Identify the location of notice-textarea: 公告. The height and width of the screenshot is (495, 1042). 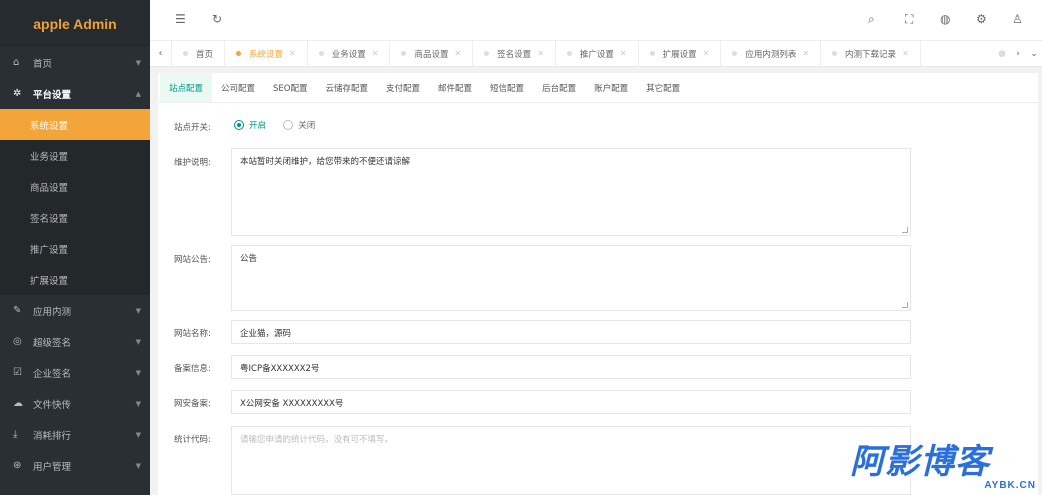
(571, 278).